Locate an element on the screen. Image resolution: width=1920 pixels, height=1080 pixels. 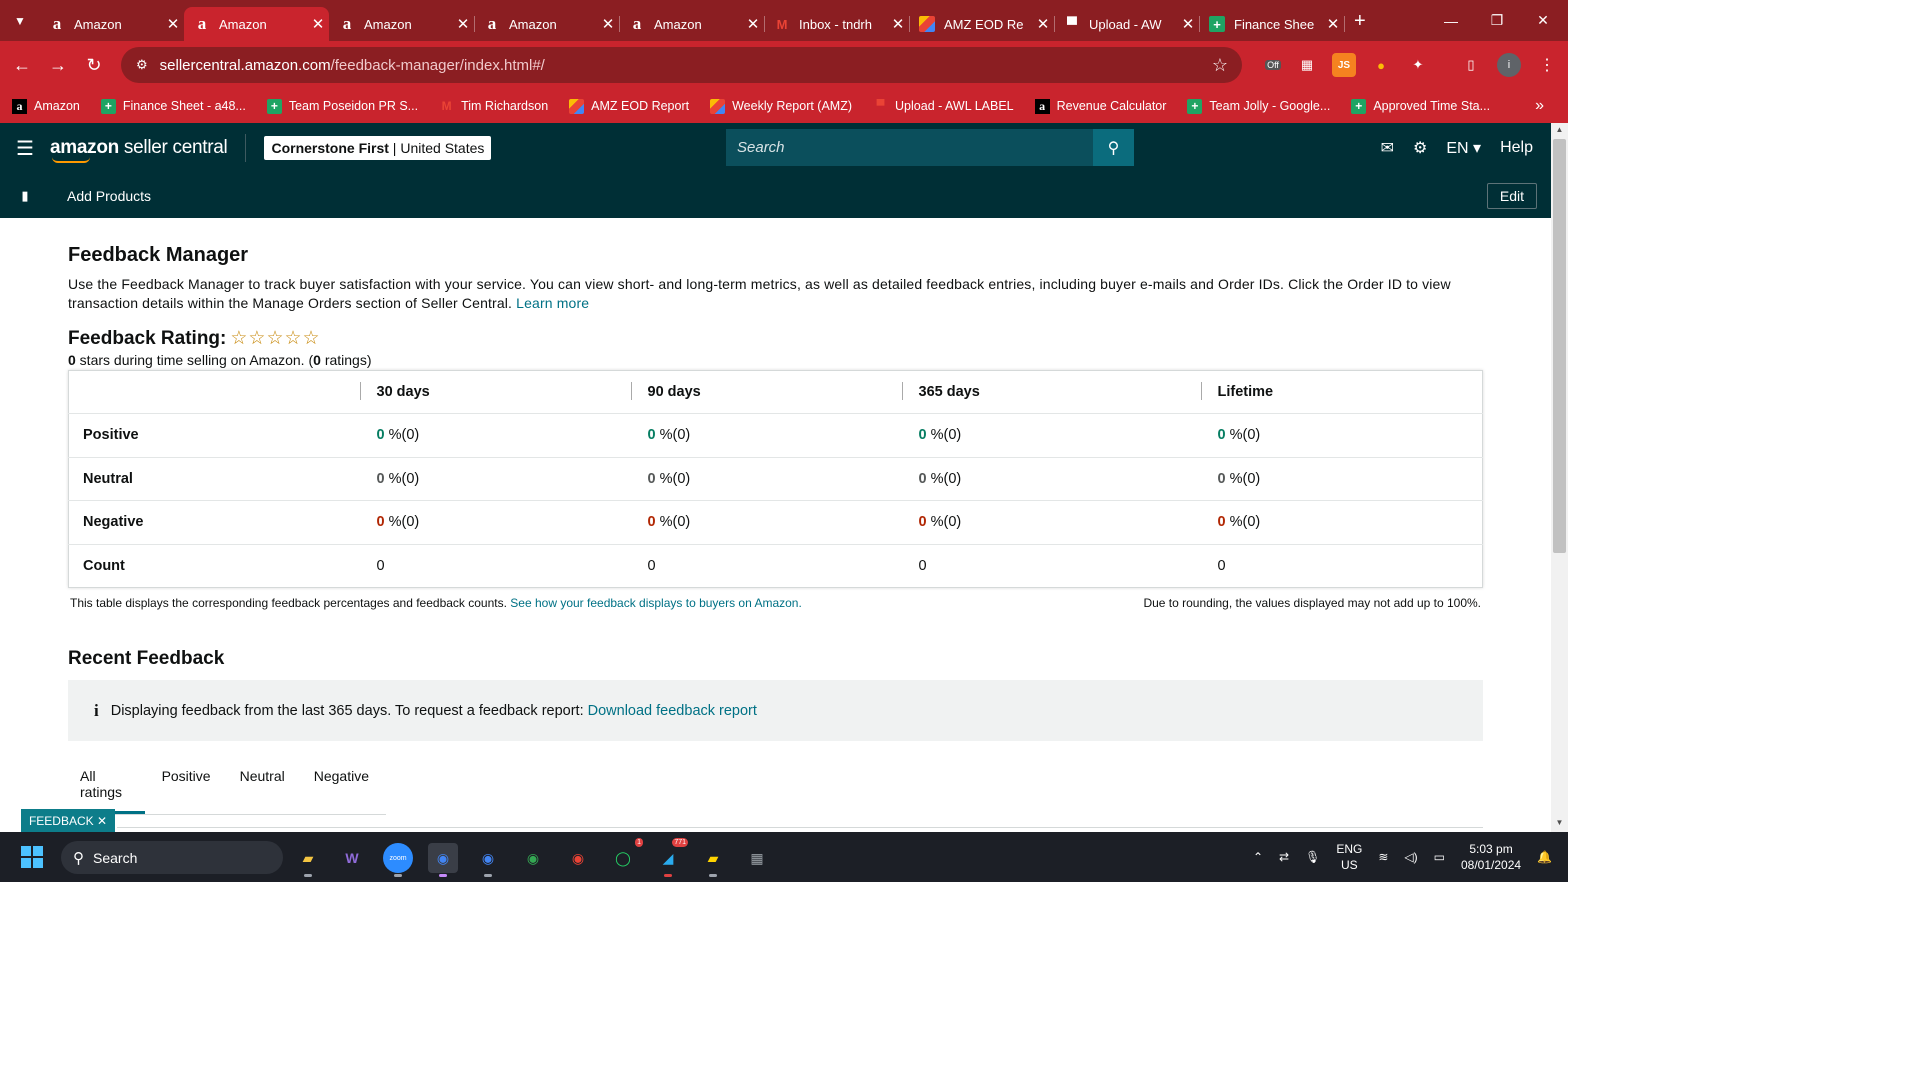
whatsapp-icon: ◯ 1 is located at coordinates (625, 855).